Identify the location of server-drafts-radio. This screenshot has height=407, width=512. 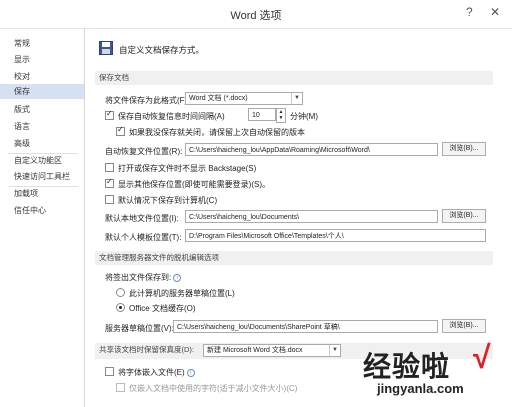
(120, 292).